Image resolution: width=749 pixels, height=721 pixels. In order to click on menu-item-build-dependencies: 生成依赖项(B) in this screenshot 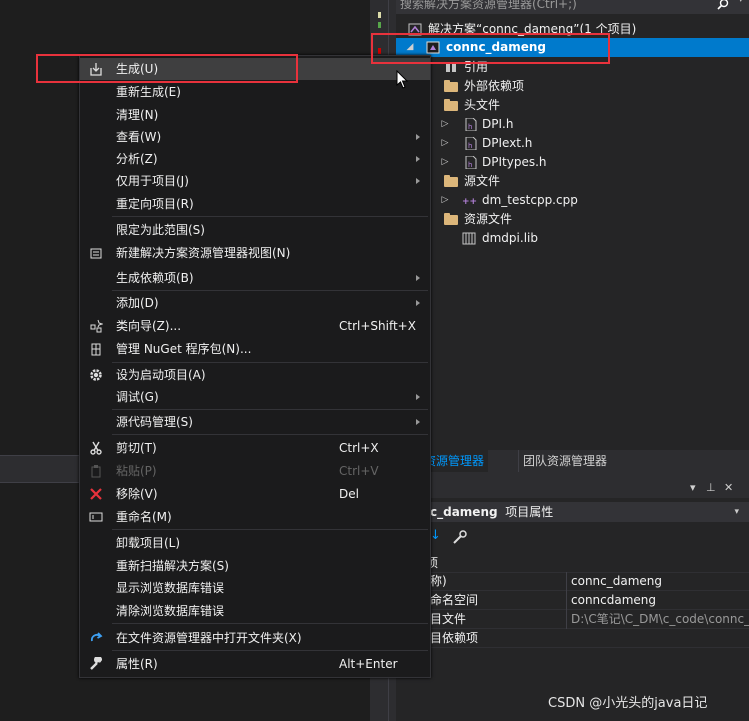, I will do `click(255, 278)`.